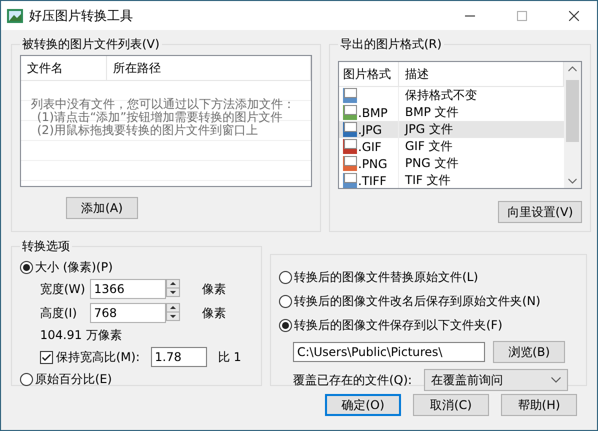  What do you see at coordinates (63, 289) in the screenshot?
I see `field-label: 宽度(W)` at bounding box center [63, 289].